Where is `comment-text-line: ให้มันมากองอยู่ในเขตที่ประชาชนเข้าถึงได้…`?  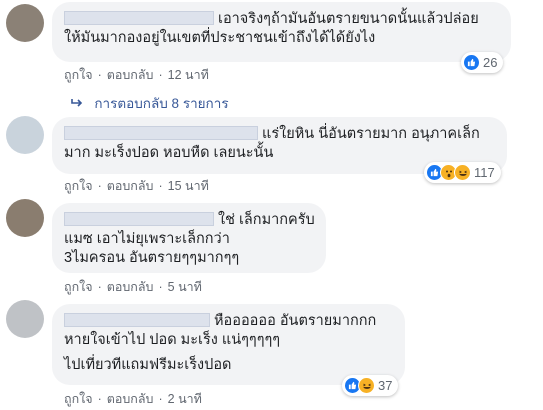
comment-text-line: ให้มันมากองอยู่ในเขตที่ประชาชนเข้าถึงได้… is located at coordinates (220, 38).